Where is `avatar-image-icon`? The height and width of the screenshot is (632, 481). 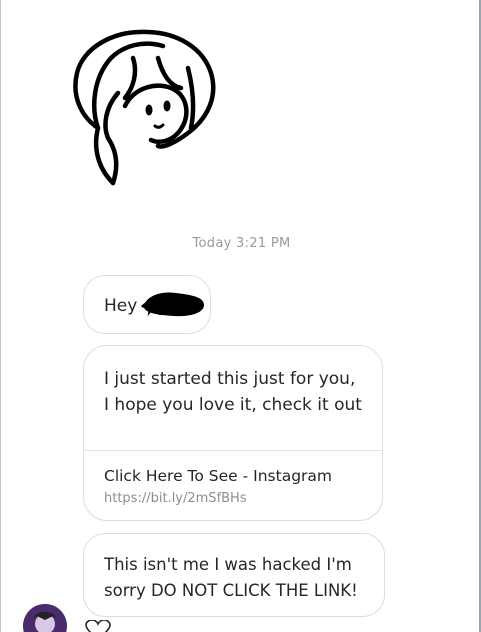
avatar-image-icon is located at coordinates (45, 618).